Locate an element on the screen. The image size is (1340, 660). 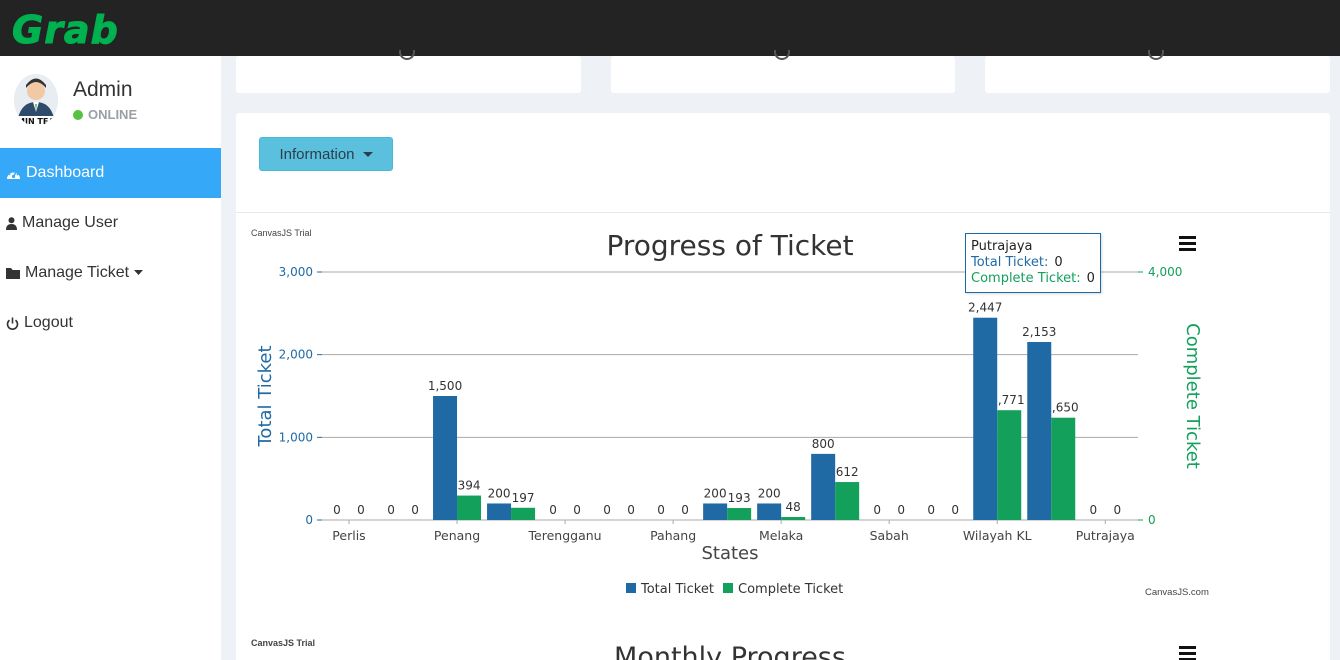
tooltip-complete-value: 0 is located at coordinates (1090, 278).